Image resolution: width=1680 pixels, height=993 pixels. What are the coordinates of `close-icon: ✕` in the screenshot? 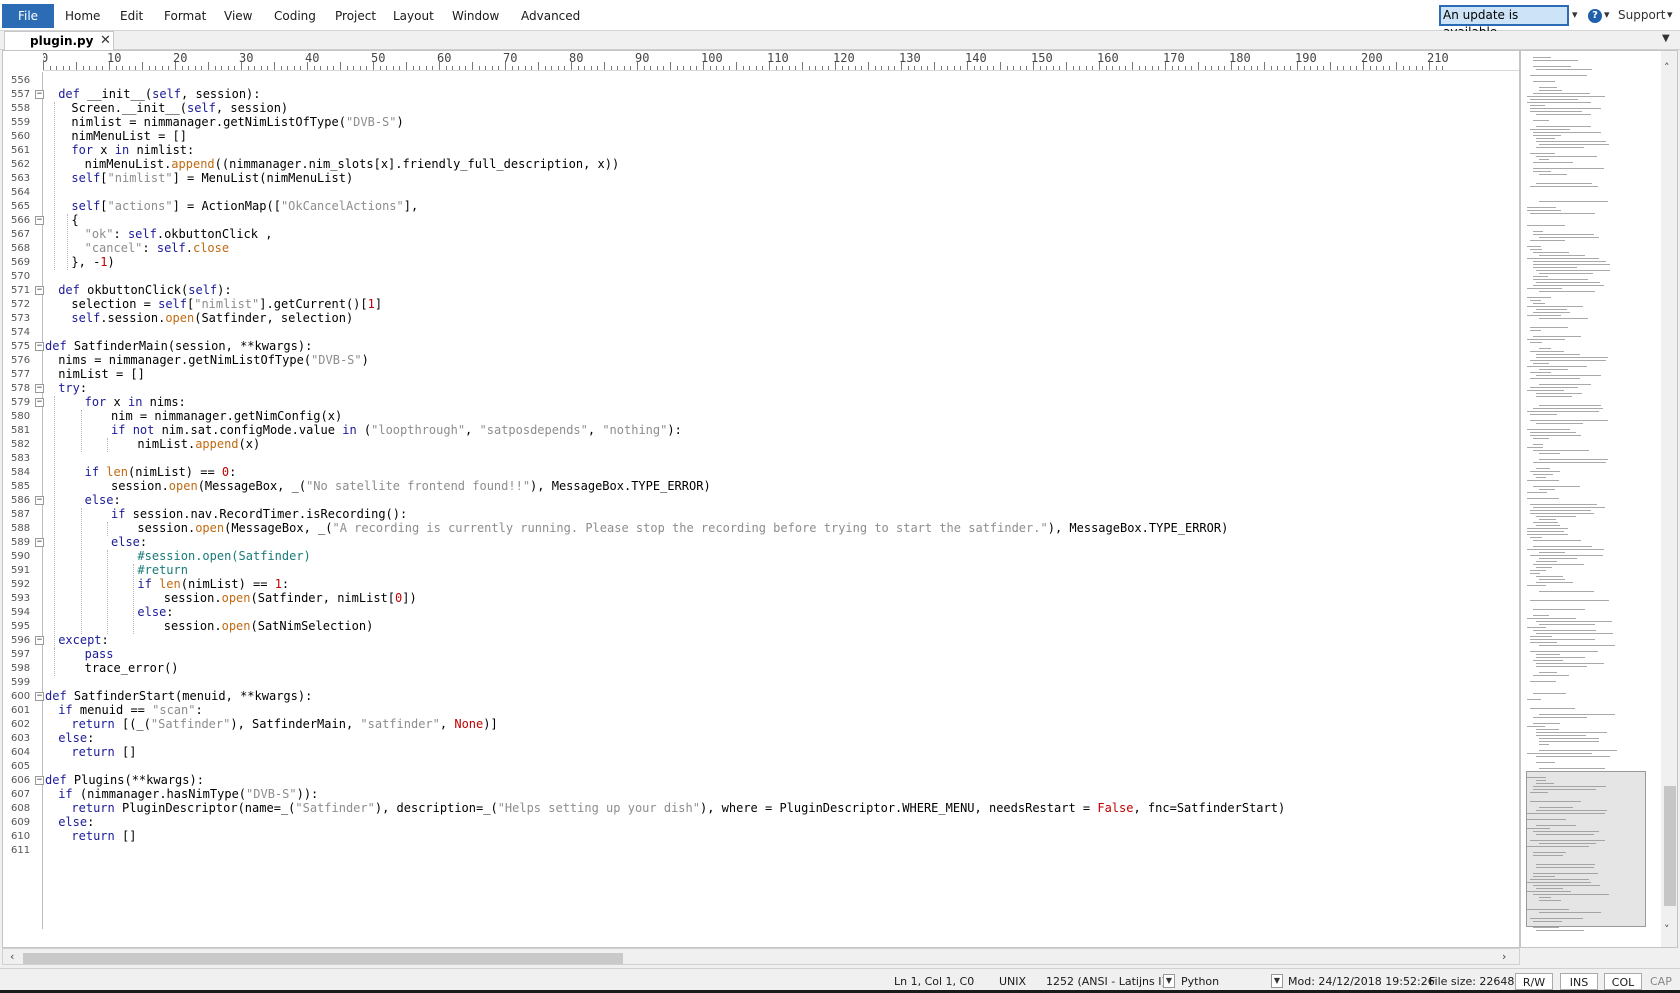 It's located at (105, 40).